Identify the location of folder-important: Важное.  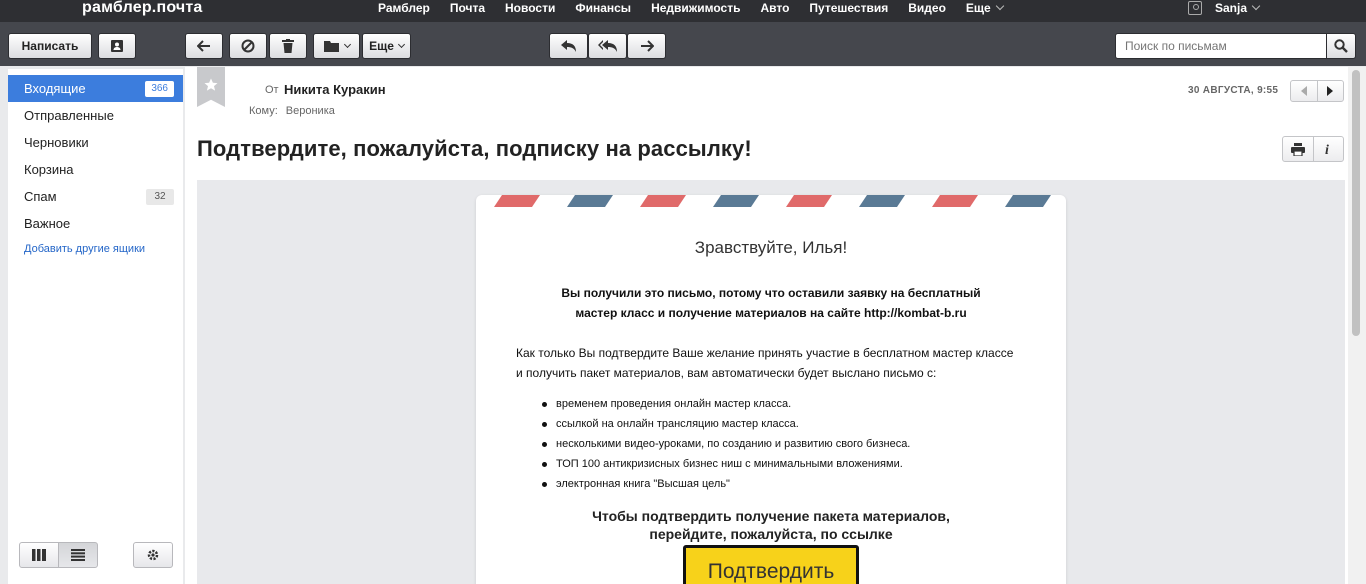
(95, 223).